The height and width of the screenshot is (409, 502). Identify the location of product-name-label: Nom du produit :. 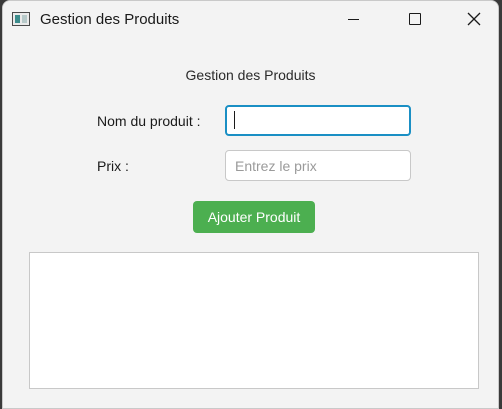
(149, 121).